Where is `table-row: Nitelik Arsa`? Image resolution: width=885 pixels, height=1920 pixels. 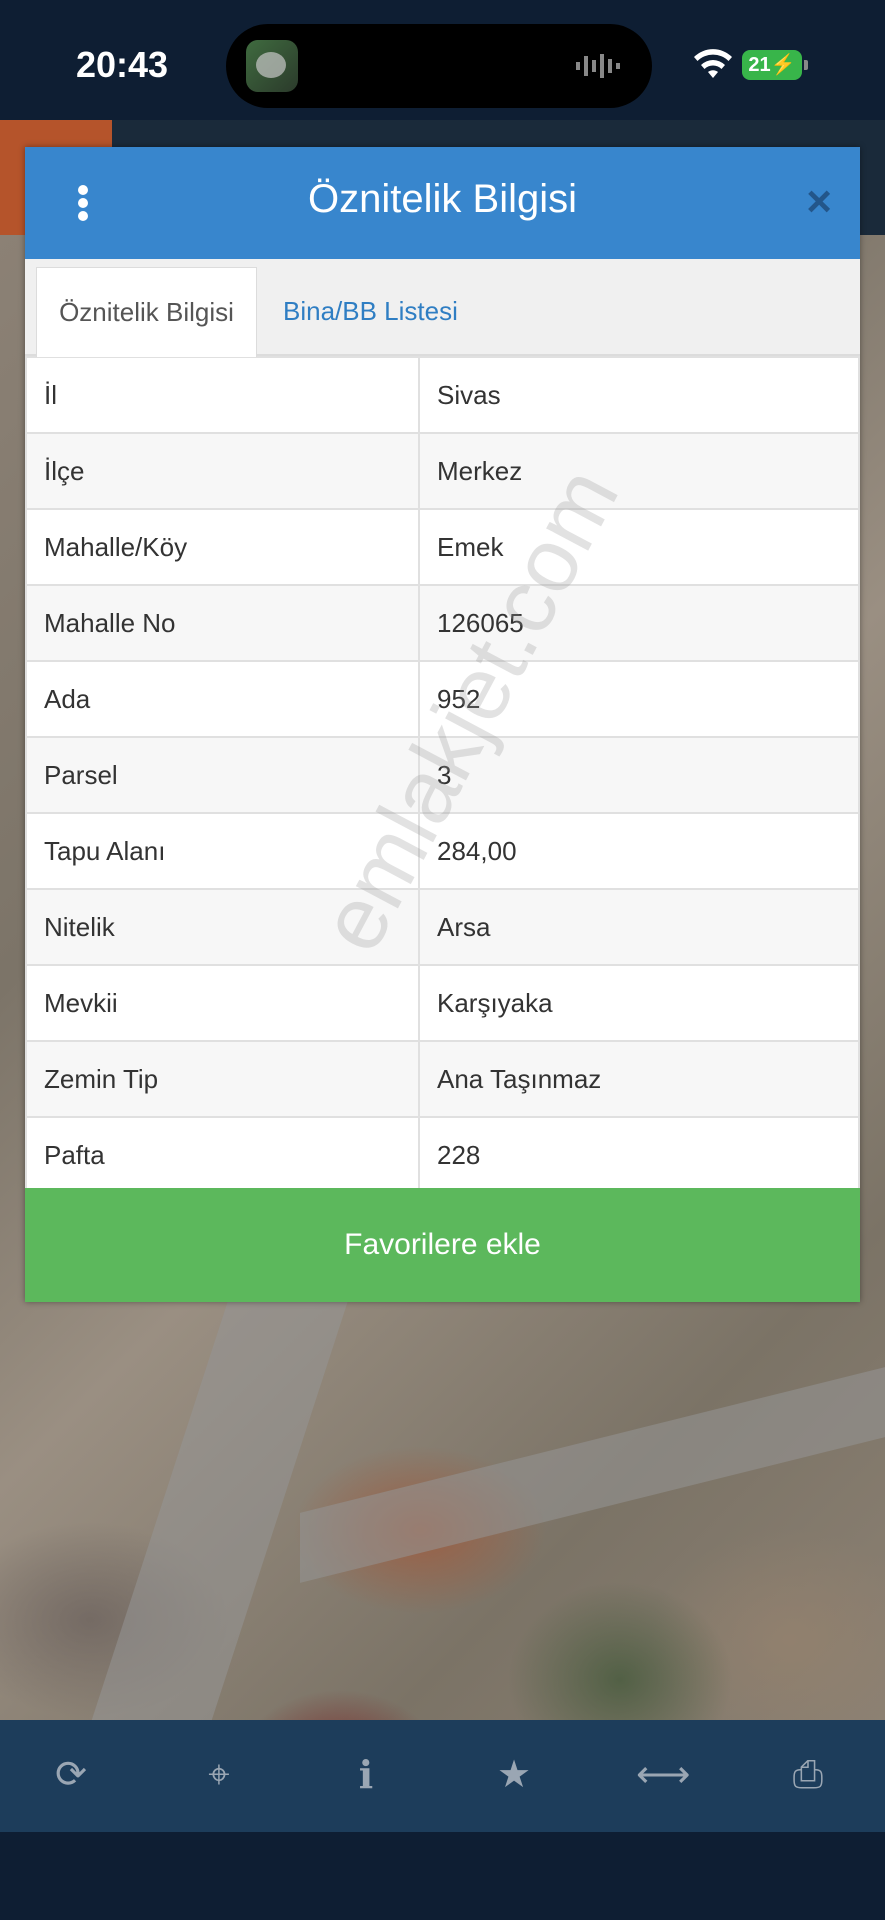 table-row: Nitelik Arsa is located at coordinates (442, 927).